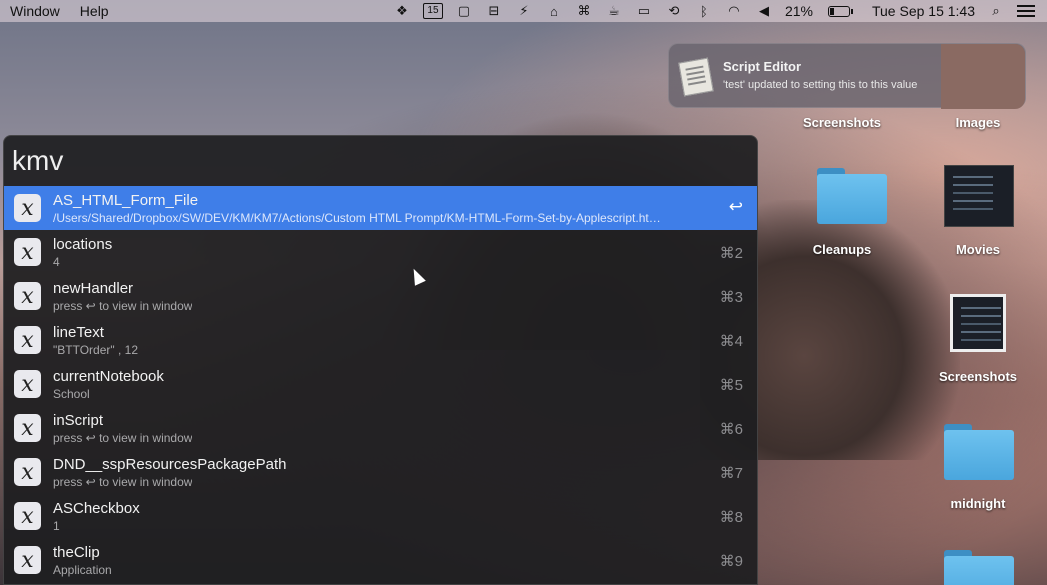 The height and width of the screenshot is (585, 1047). I want to click on result-title: AS_HTML_Form_File, so click(126, 200).